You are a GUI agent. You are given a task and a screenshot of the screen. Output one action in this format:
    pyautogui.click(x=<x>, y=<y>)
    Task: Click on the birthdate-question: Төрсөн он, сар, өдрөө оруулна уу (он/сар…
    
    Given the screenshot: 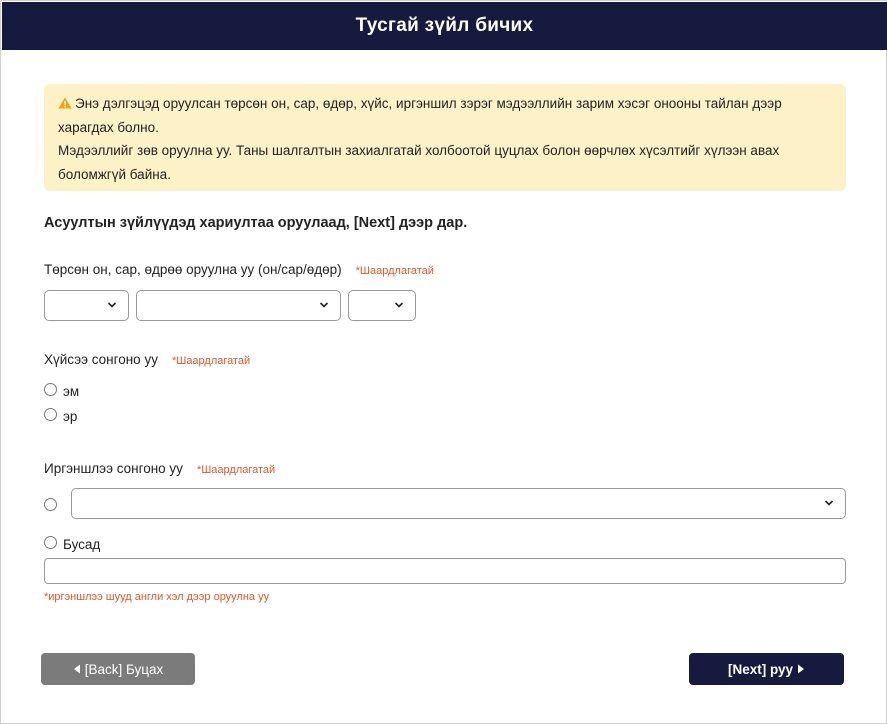 What is the action you would take?
    pyautogui.click(x=239, y=269)
    